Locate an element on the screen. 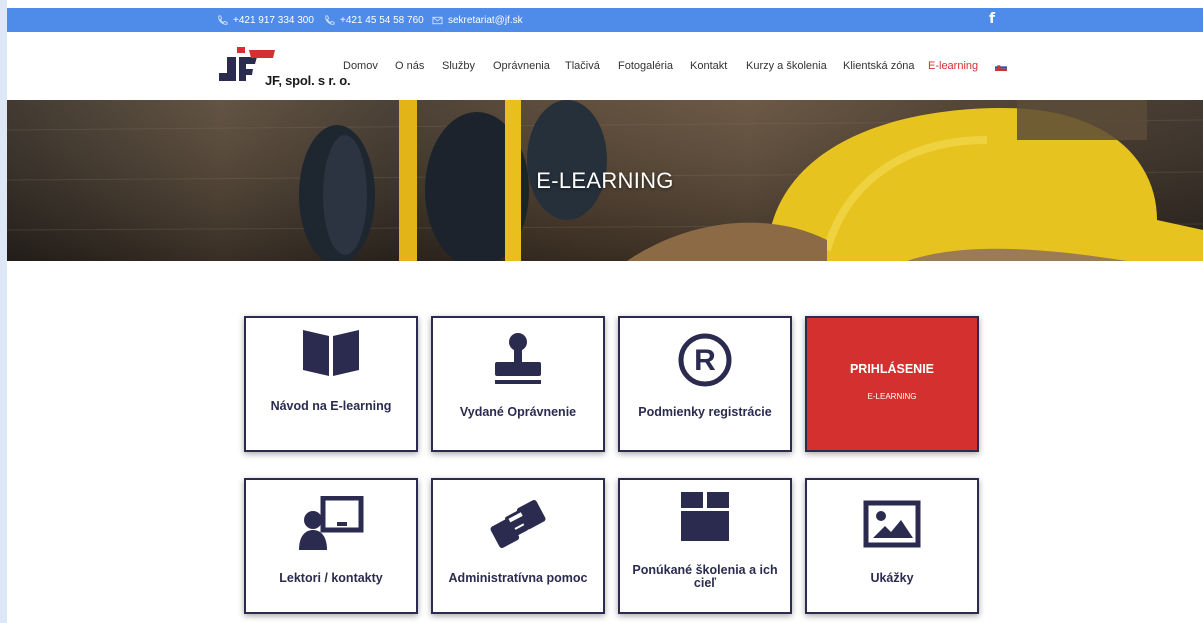 The width and height of the screenshot is (1203, 623). nav-item-kontakt: Kontakt is located at coordinates (708, 66).